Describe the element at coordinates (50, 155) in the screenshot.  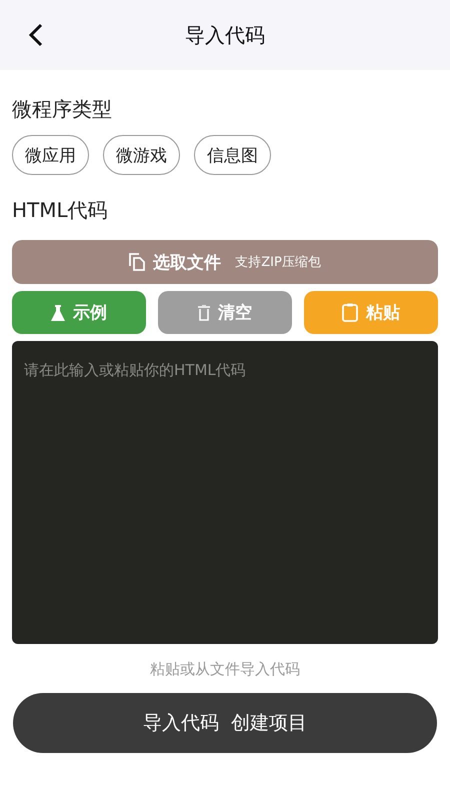
I see `type-chip: 微应用` at that location.